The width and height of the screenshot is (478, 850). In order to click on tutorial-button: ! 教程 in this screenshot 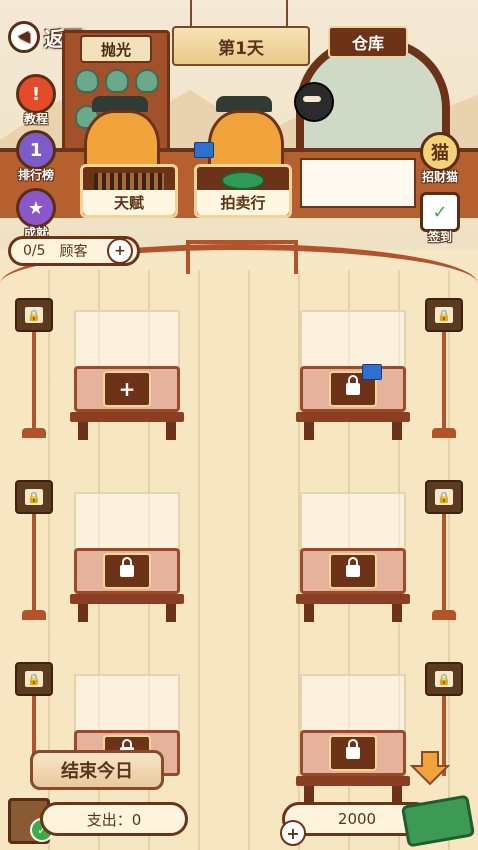, I will do `click(36, 100)`.